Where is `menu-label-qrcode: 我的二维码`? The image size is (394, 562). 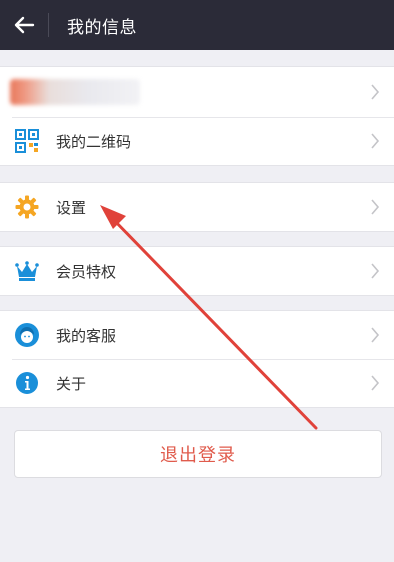
menu-label-qrcode: 我的二维码 is located at coordinates (94, 141).